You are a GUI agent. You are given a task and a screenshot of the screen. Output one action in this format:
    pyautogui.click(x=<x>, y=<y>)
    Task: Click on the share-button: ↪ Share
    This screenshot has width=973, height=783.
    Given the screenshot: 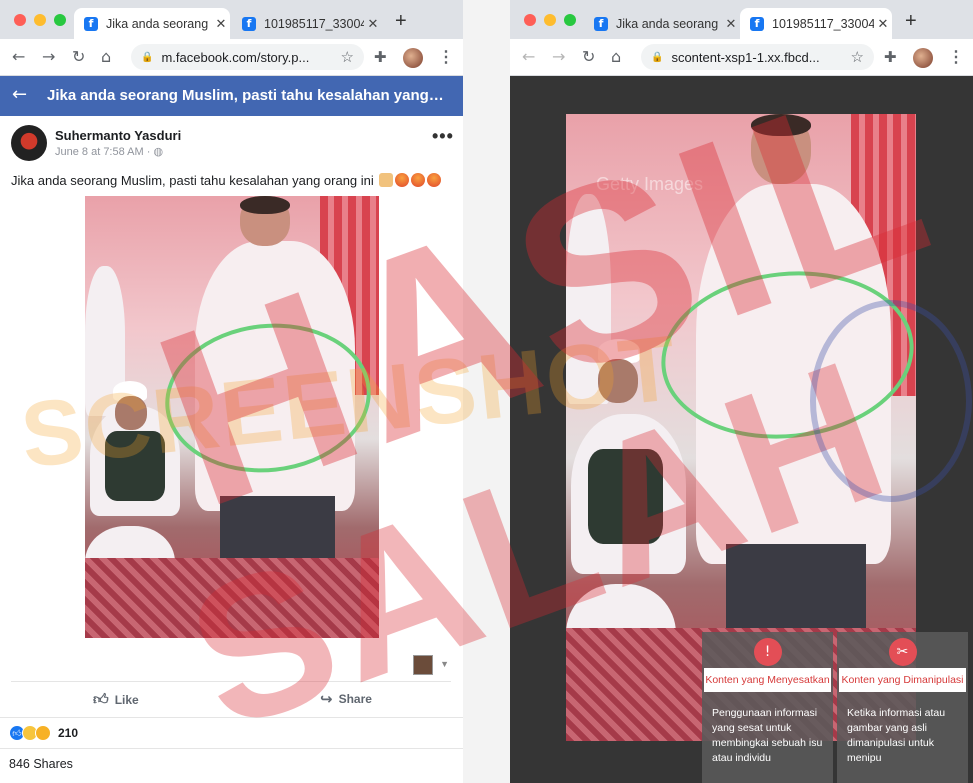 What is the action you would take?
    pyautogui.click(x=346, y=699)
    